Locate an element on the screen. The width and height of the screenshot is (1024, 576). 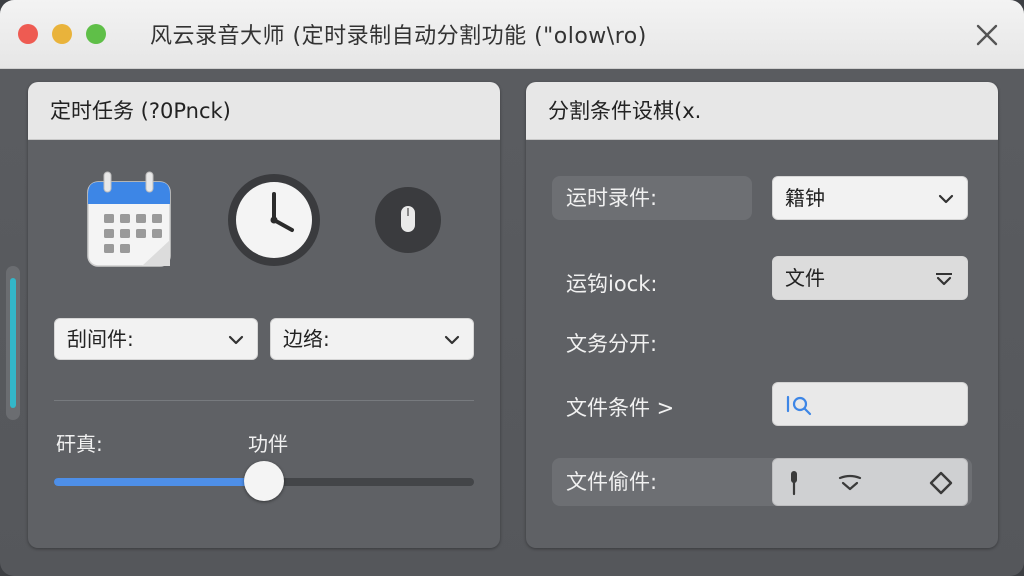
row-2-dropdown: 文件 is located at coordinates (870, 278).